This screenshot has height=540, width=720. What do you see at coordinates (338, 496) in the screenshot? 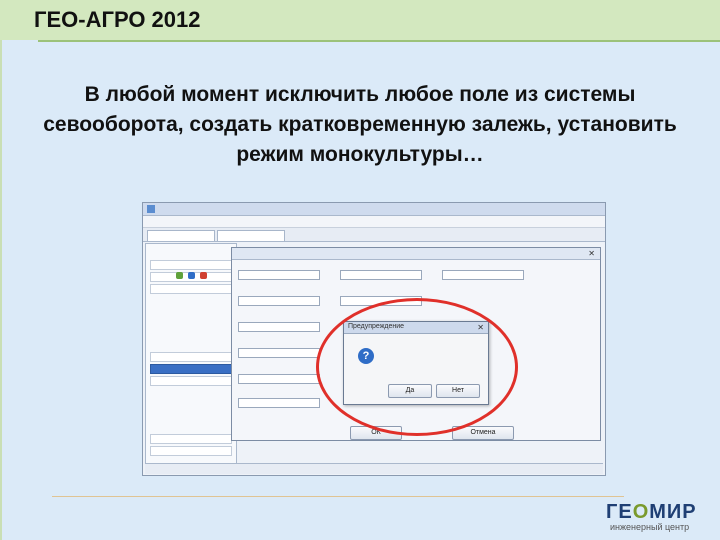
I see `footer-line` at bounding box center [338, 496].